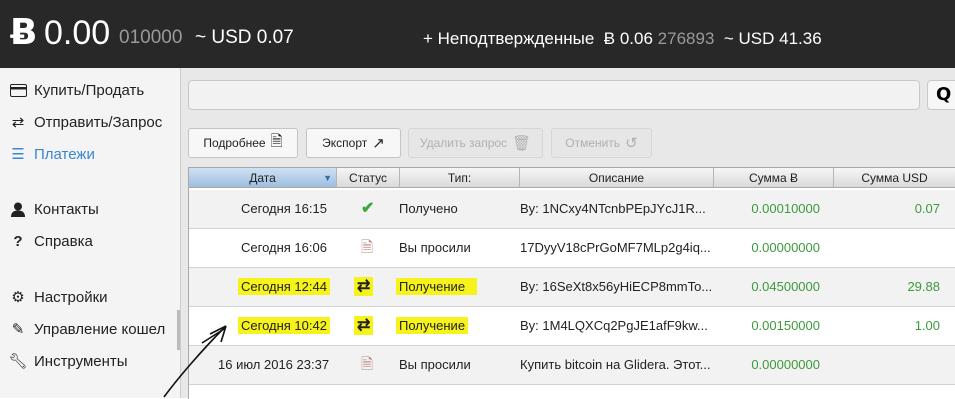 The image size is (955, 399). I want to click on row-amount-btc: 0.04500000, so click(785, 286).